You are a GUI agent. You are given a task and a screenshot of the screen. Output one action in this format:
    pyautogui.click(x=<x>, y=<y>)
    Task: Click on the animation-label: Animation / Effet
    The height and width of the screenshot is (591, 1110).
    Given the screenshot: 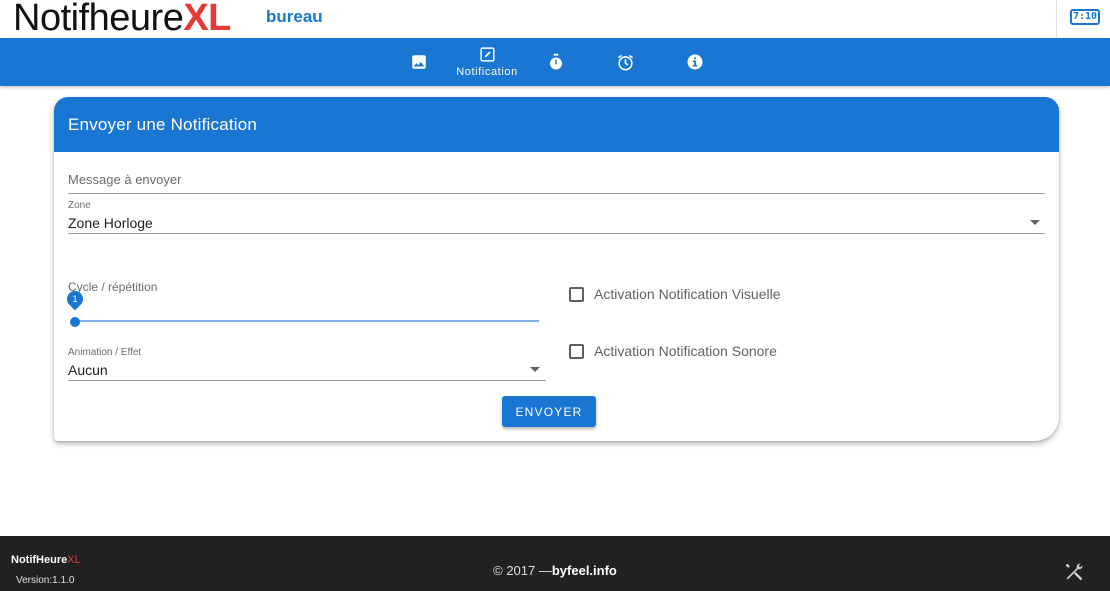 What is the action you would take?
    pyautogui.click(x=105, y=352)
    